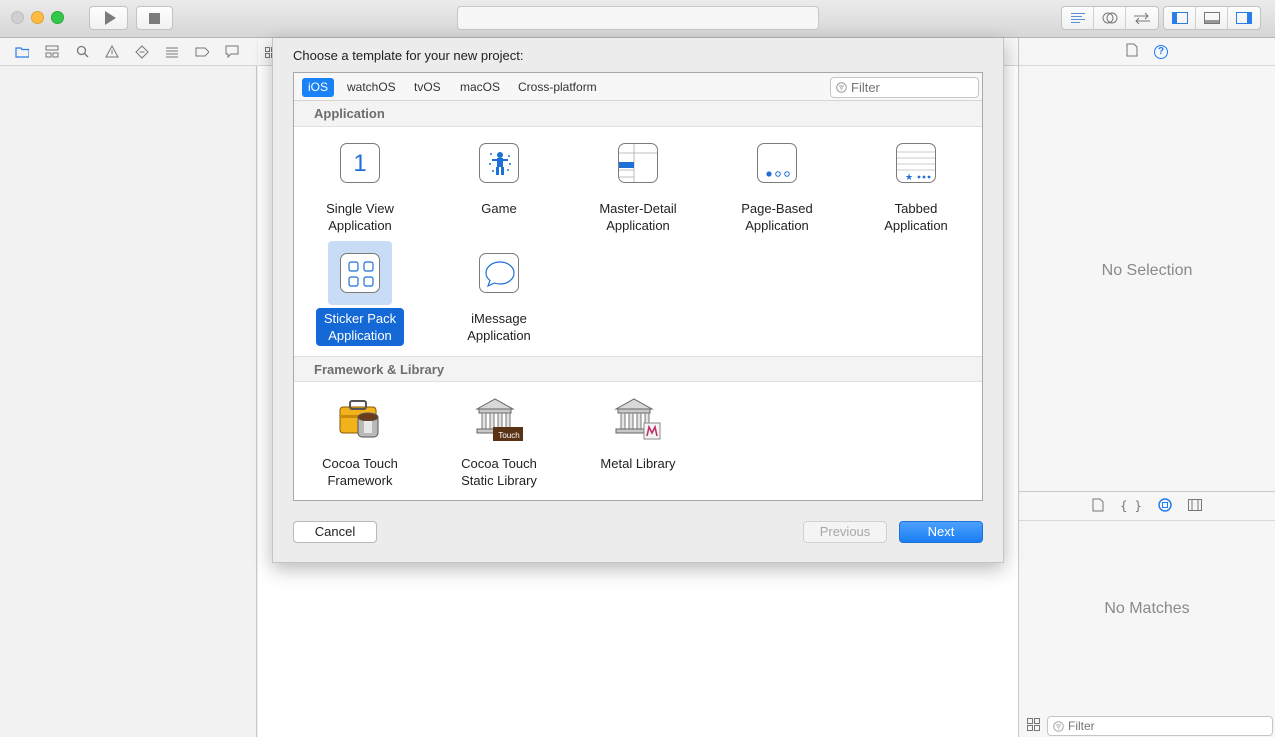  I want to click on template-cocoa-touch-framework: Cocoa Touch Framework, so click(360, 438).